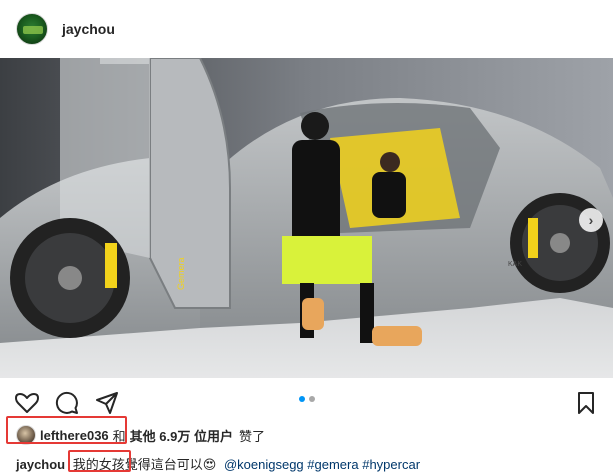  What do you see at coordinates (32, 29) in the screenshot?
I see `avatar` at bounding box center [32, 29].